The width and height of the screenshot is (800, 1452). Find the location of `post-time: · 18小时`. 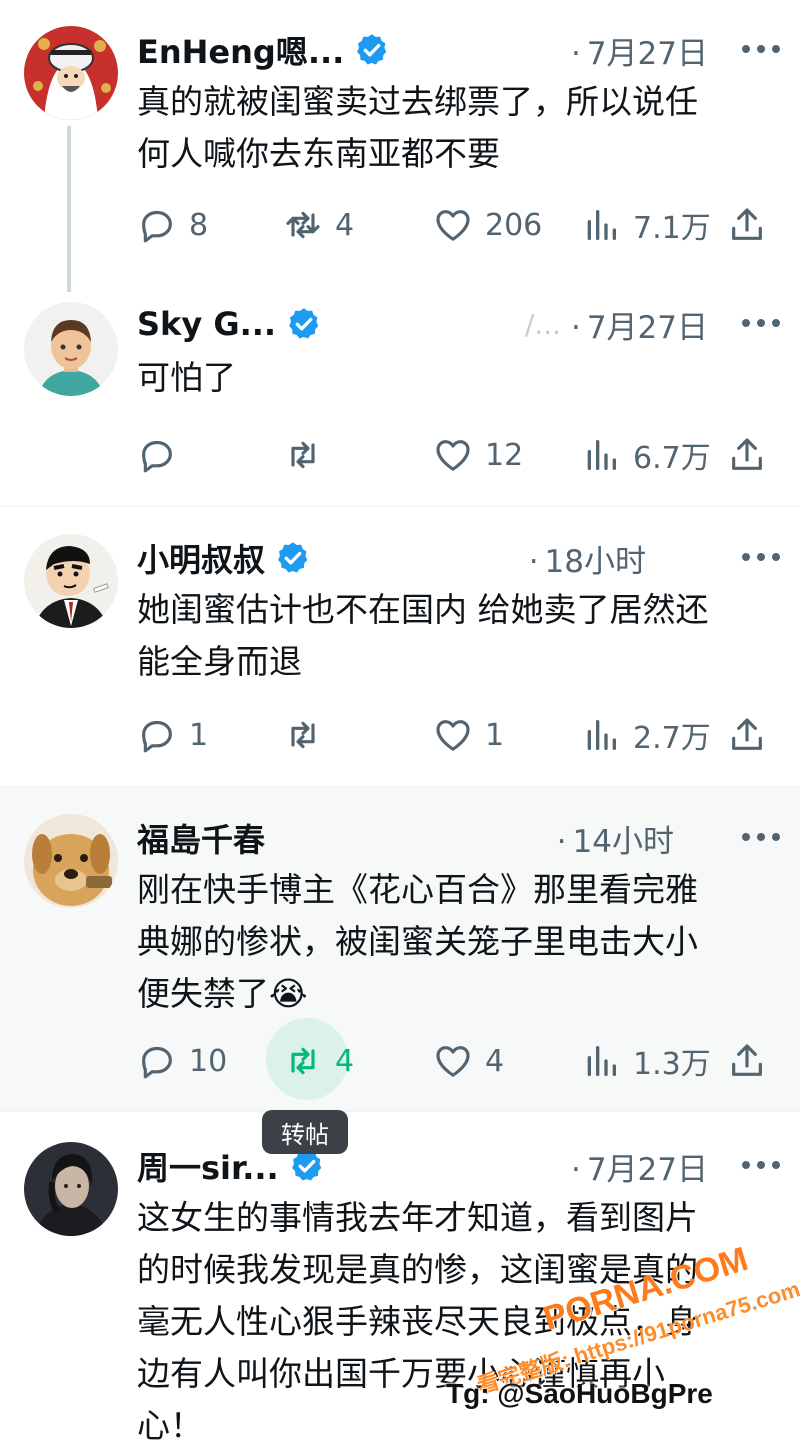

post-time: · 18小时 is located at coordinates (587, 558).